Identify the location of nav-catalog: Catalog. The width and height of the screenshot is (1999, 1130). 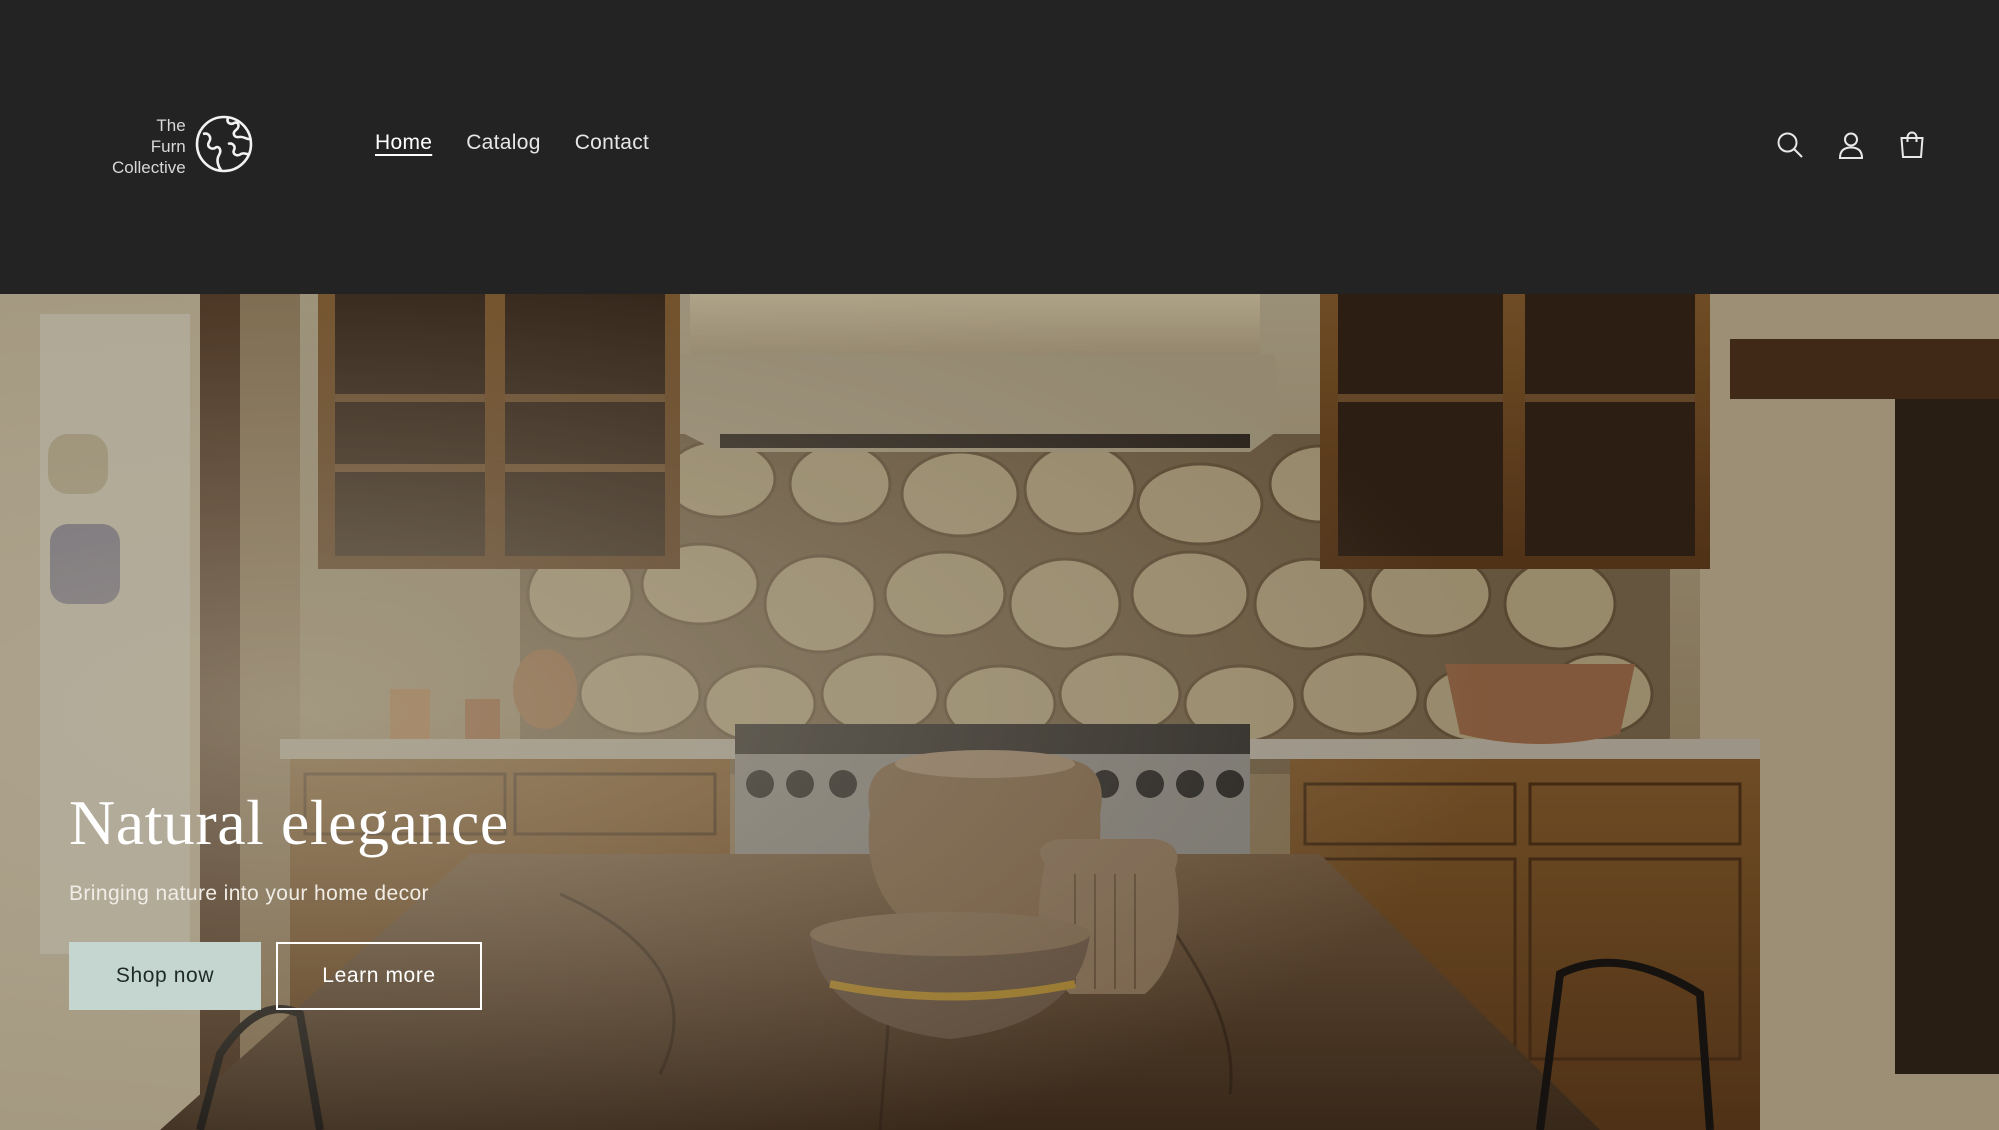
(503, 143).